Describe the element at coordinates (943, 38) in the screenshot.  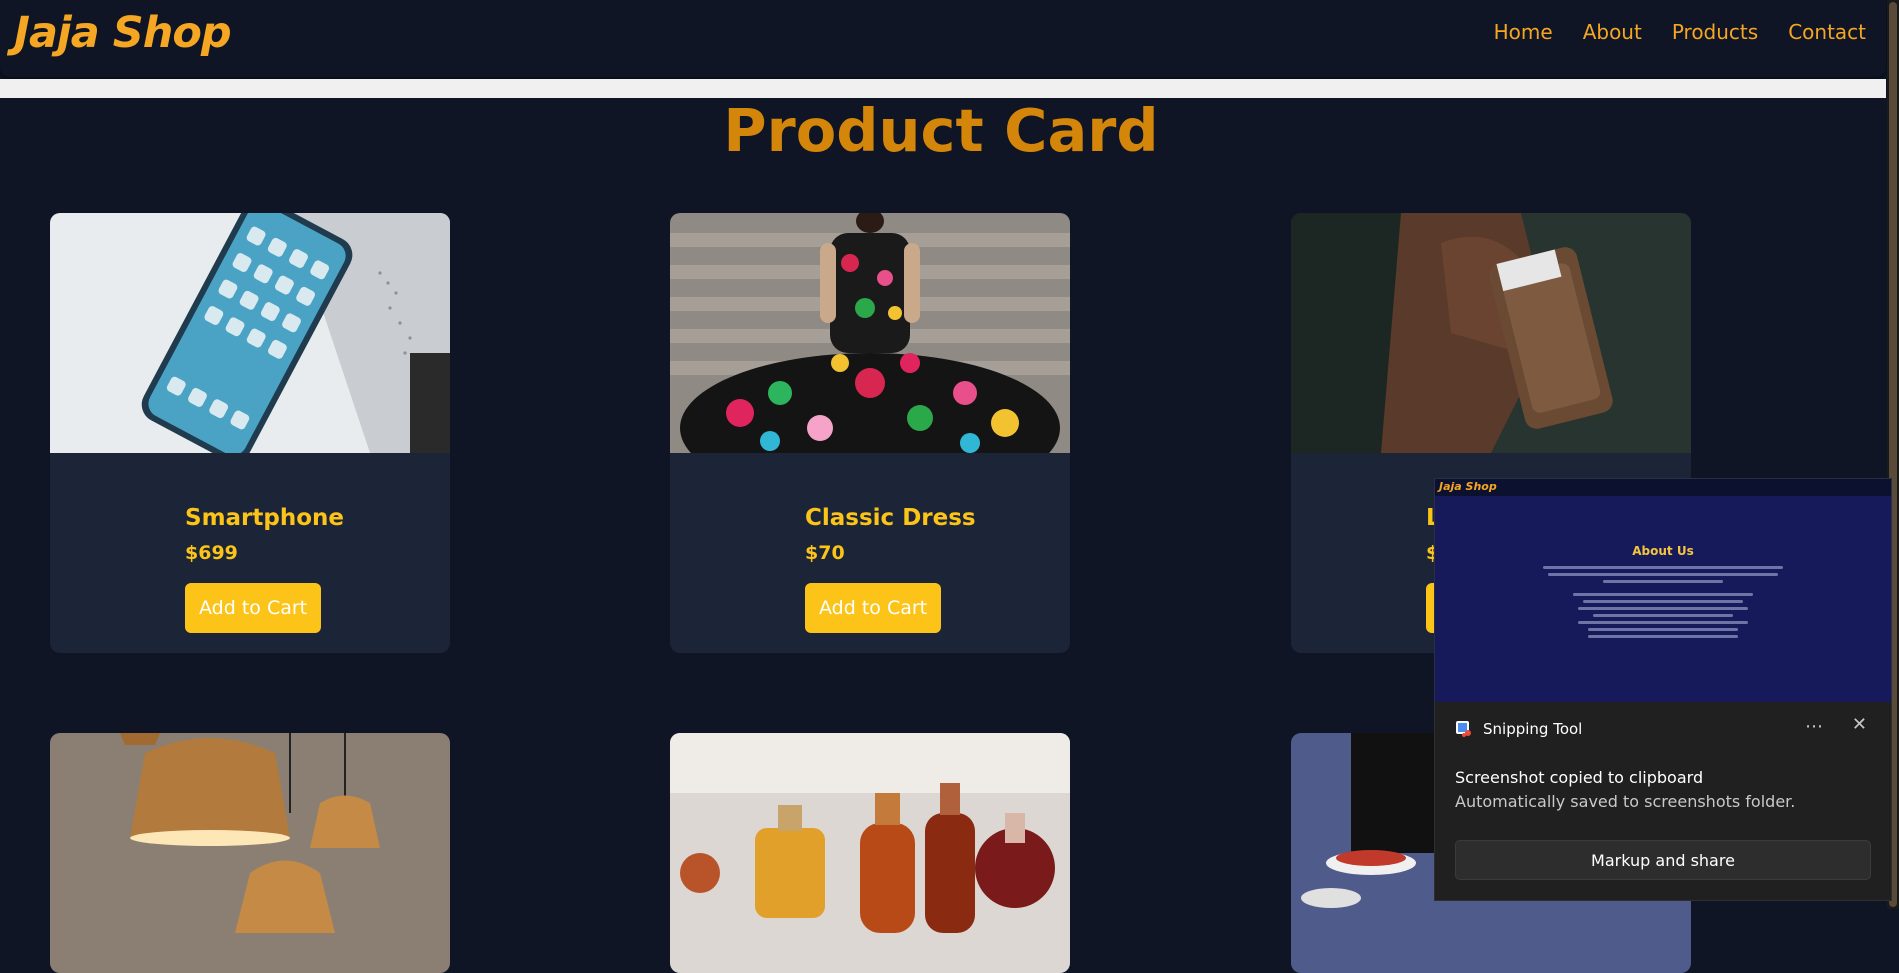
I see `navbar: Jaja Shop Home About Products Contact` at that location.